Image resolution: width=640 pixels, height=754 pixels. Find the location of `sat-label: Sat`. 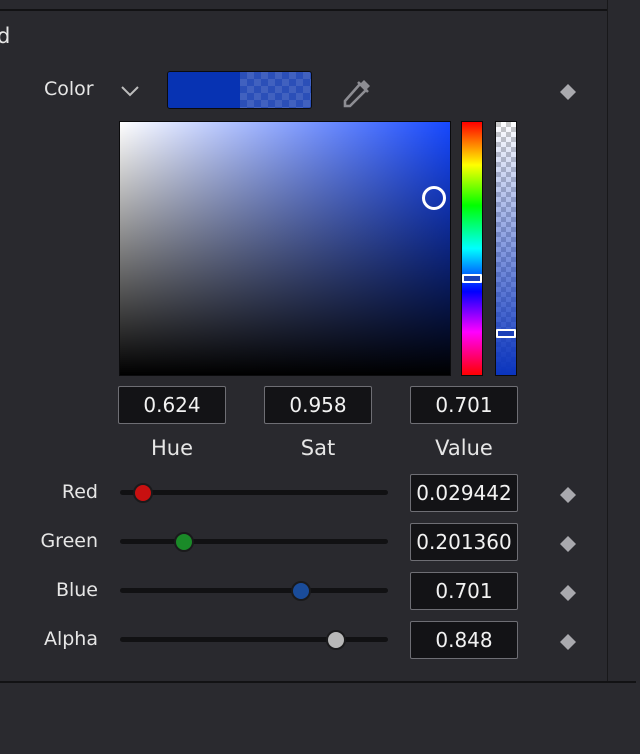

sat-label: Sat is located at coordinates (318, 448).